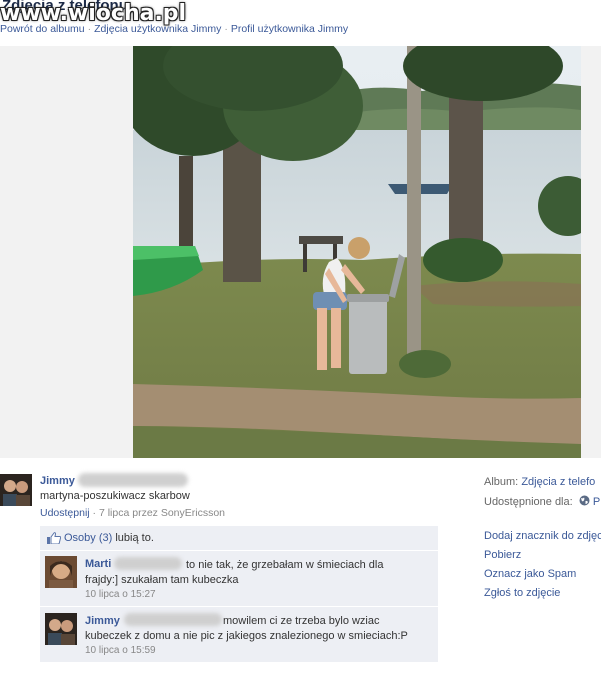 This screenshot has height=690, width=601. I want to click on owner-avatar-image, so click(16, 490).